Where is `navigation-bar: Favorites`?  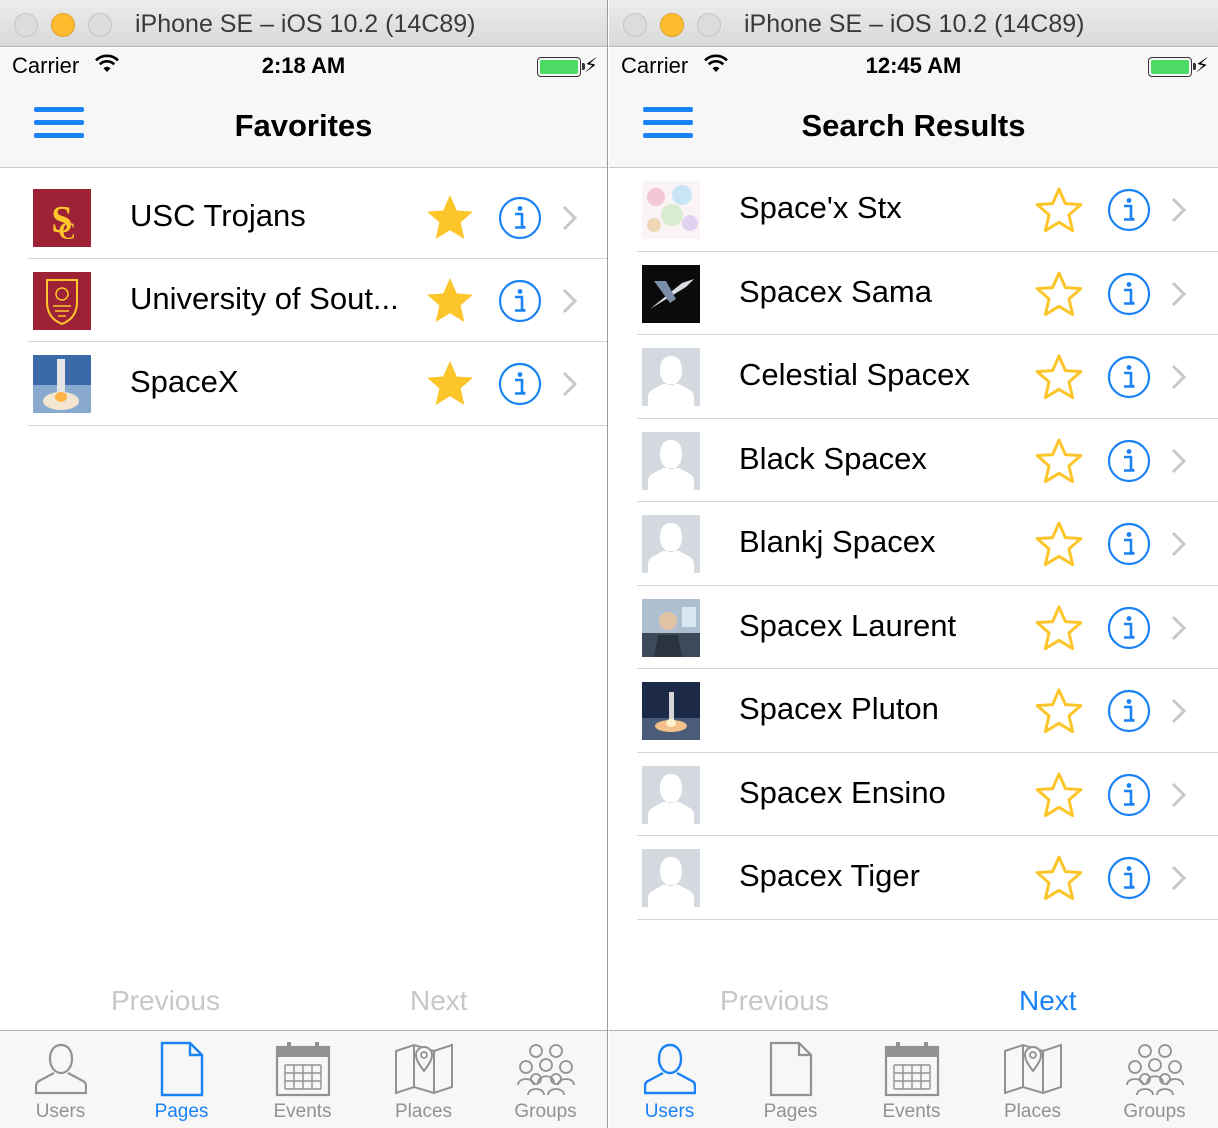 navigation-bar: Favorites is located at coordinates (303, 126).